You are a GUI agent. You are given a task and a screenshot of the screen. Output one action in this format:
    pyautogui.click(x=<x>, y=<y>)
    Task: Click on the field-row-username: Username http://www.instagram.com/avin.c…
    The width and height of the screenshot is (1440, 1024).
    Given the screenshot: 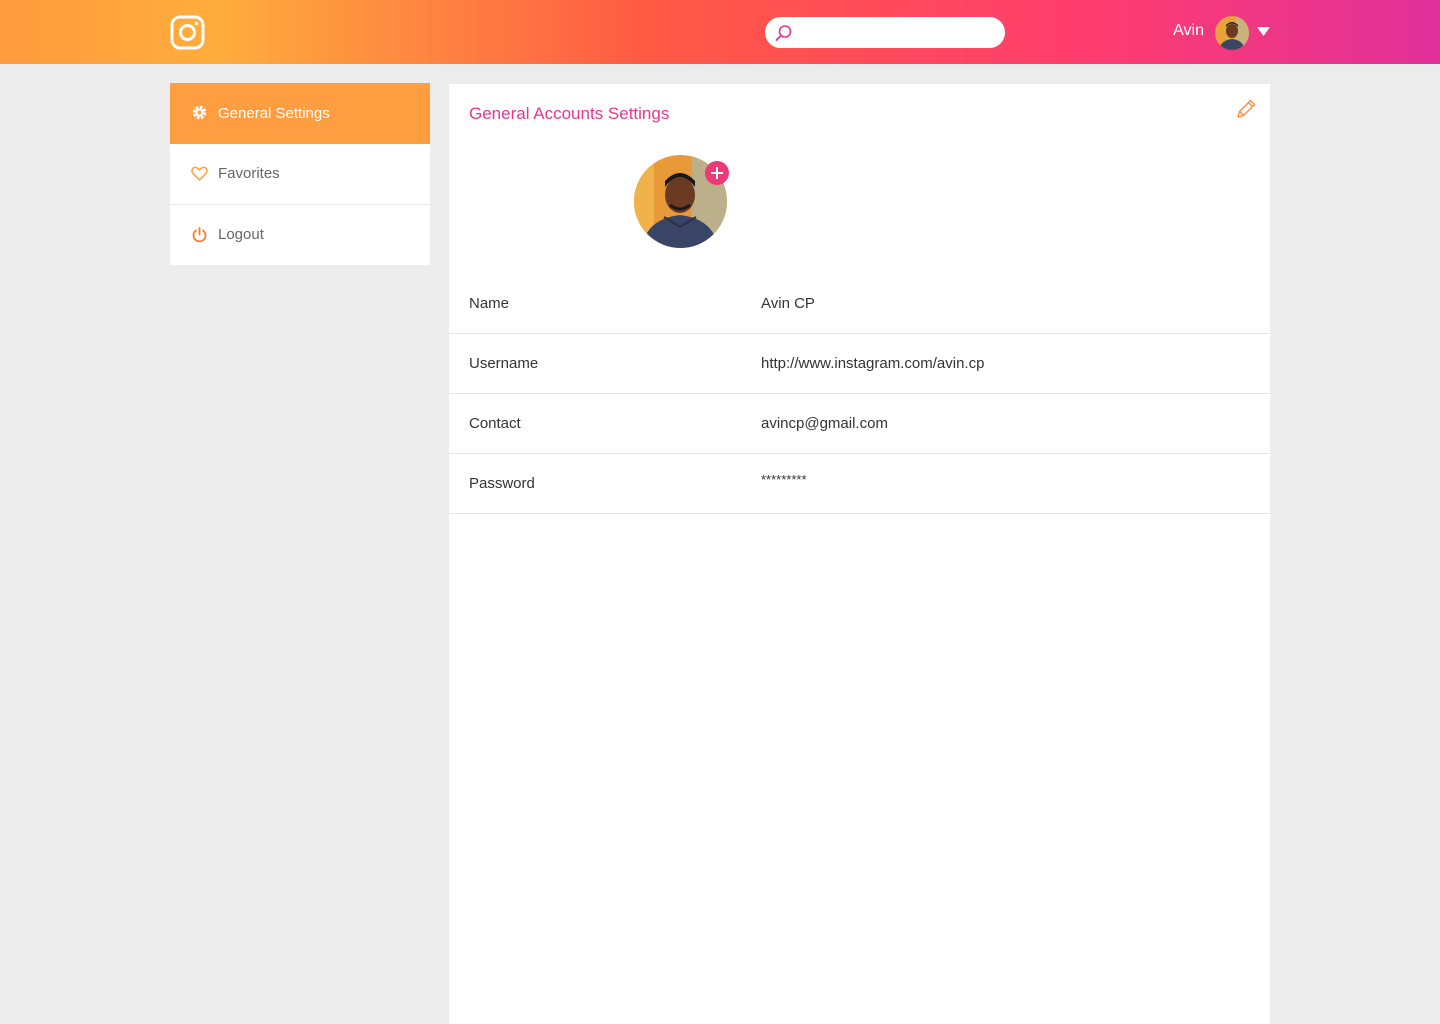 What is the action you would take?
    pyautogui.click(x=859, y=364)
    